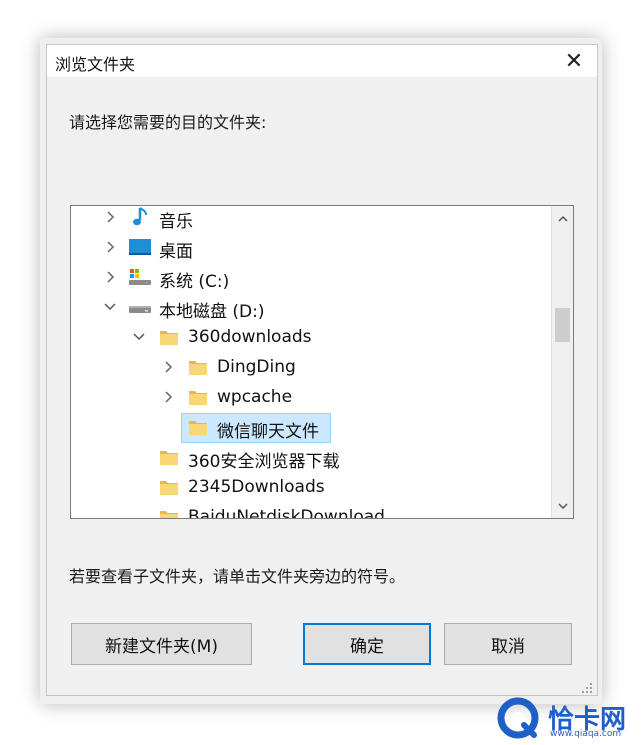  What do you see at coordinates (586, 734) in the screenshot?
I see `watermark-url: www.qiaqa.com` at bounding box center [586, 734].